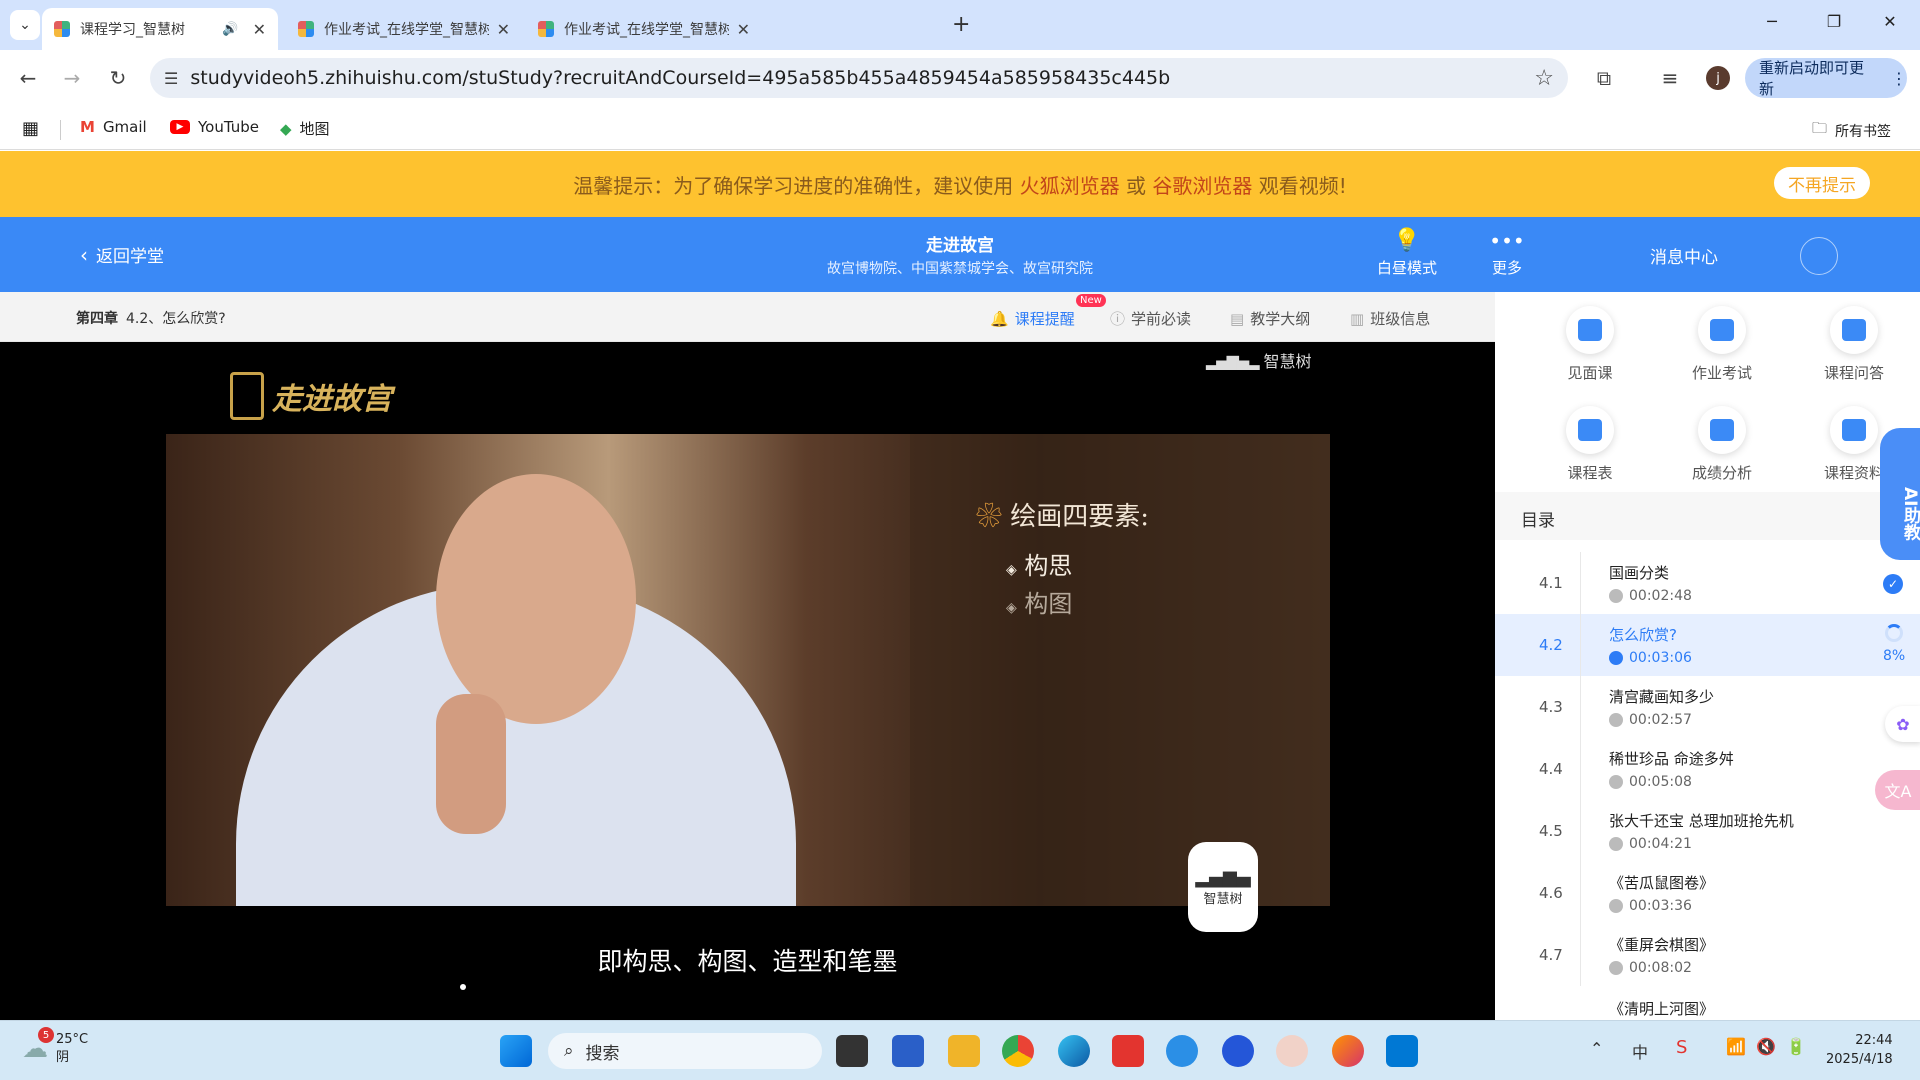  I want to click on zhihuishu-badge: ▂▄▆▄ 智慧树, so click(1223, 887).